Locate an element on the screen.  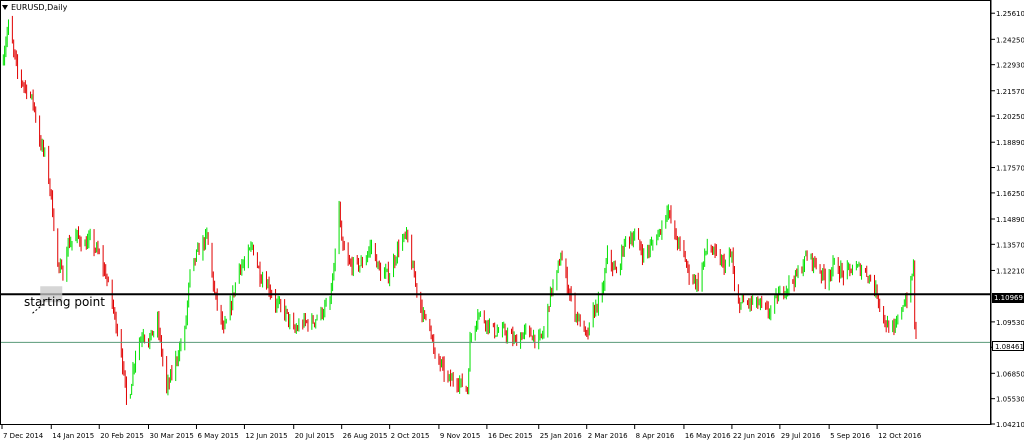
starting-point-annotation: starting point is located at coordinates (64, 302).